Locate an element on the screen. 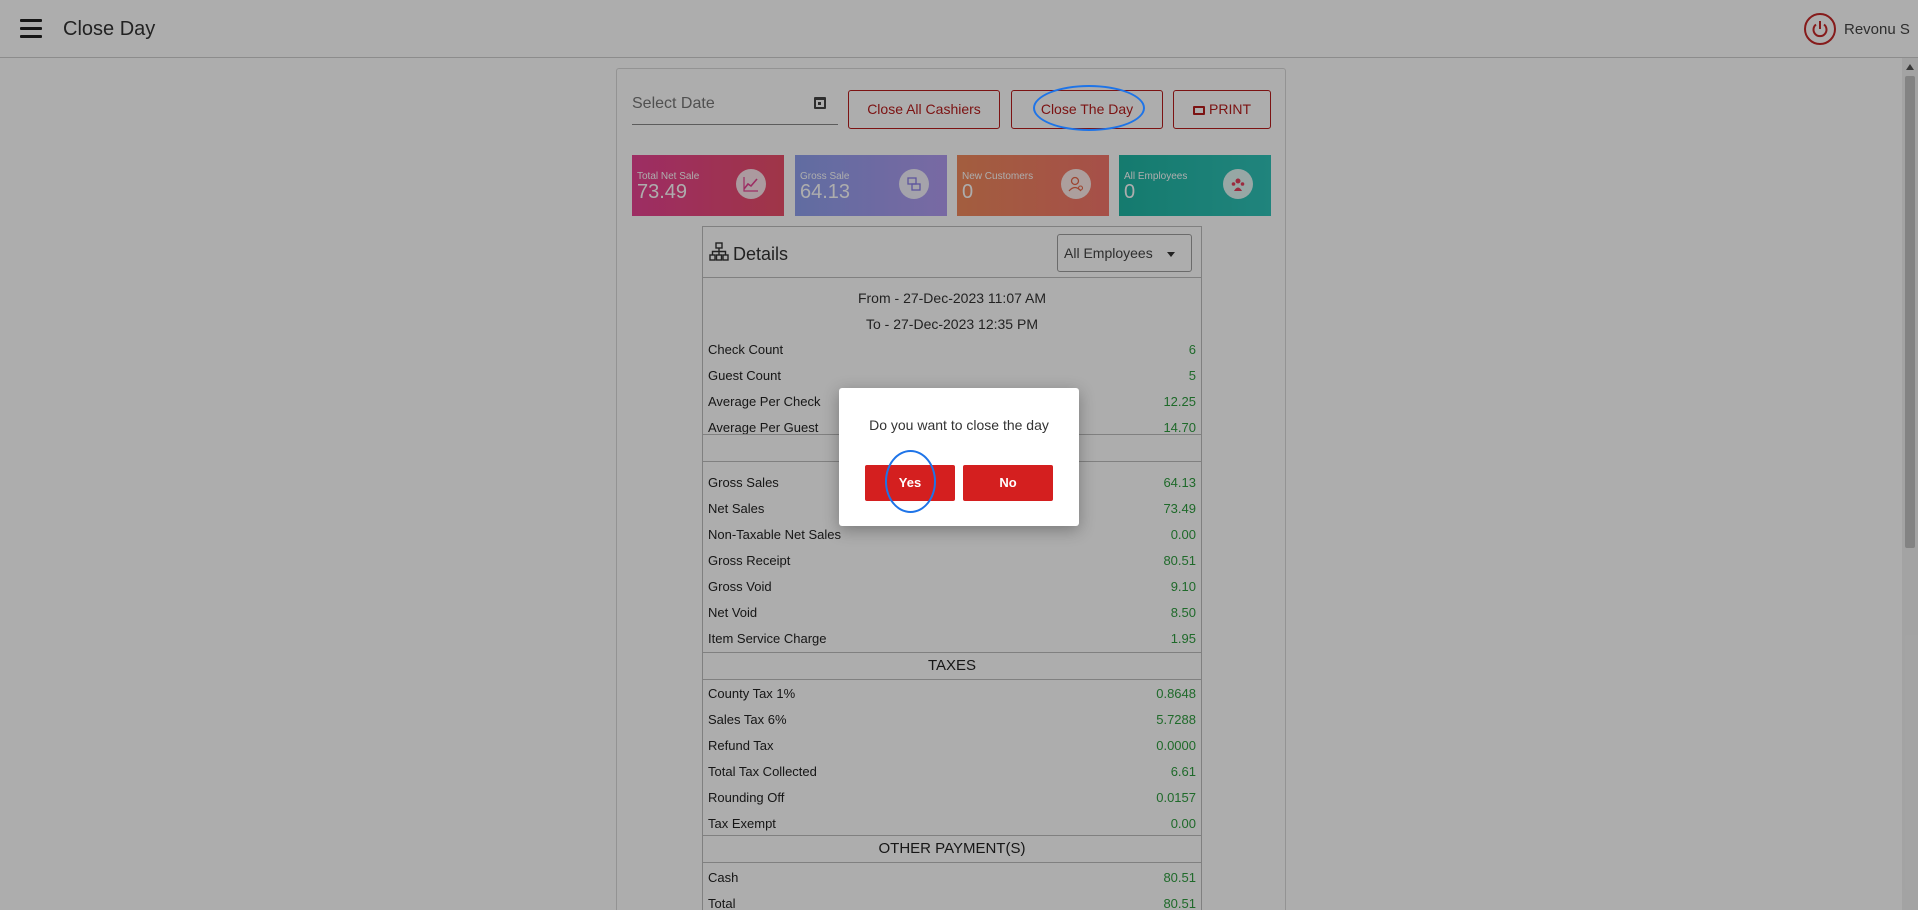 The height and width of the screenshot is (910, 1918). highlight-ring-yes is located at coordinates (910, 481).